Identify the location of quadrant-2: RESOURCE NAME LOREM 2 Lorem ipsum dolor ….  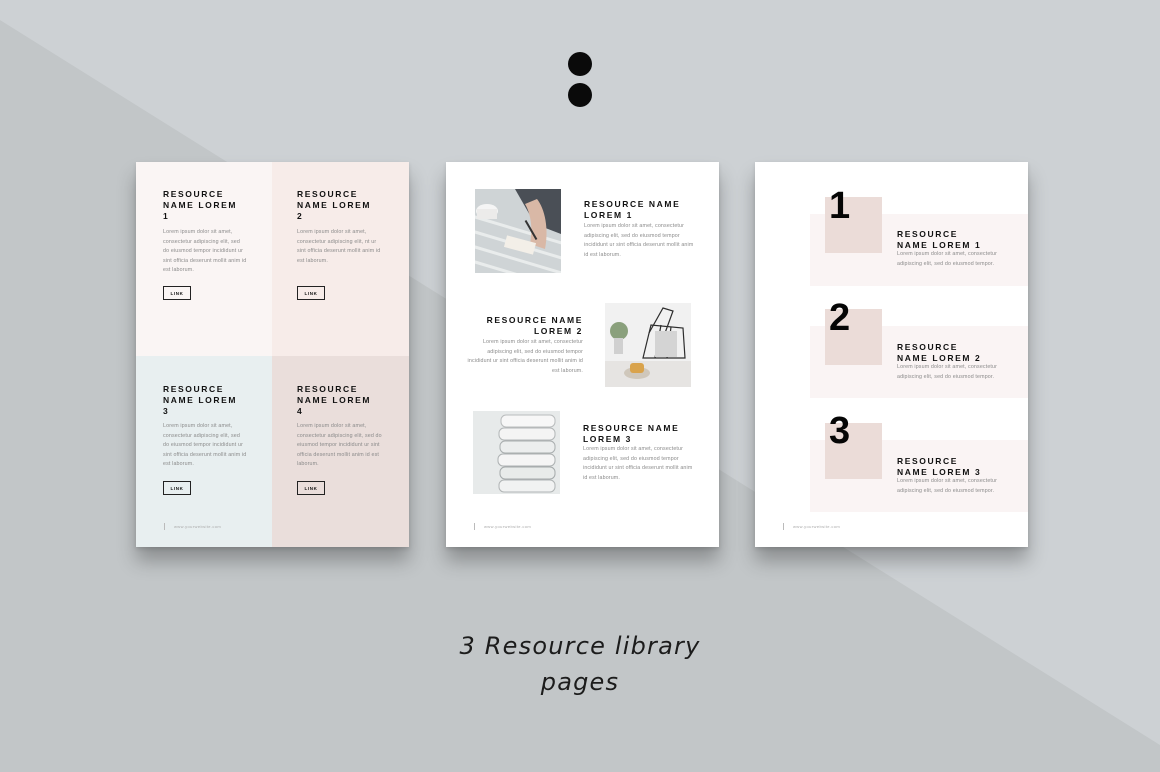
(340, 259).